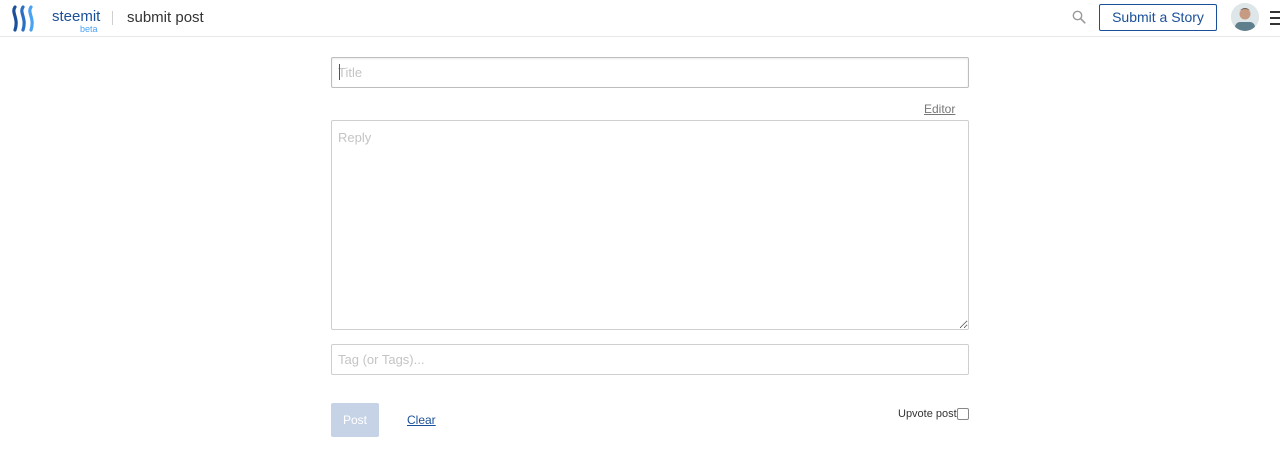 The height and width of the screenshot is (466, 1280). I want to click on editor-toggle-link: Editor, so click(939, 109).